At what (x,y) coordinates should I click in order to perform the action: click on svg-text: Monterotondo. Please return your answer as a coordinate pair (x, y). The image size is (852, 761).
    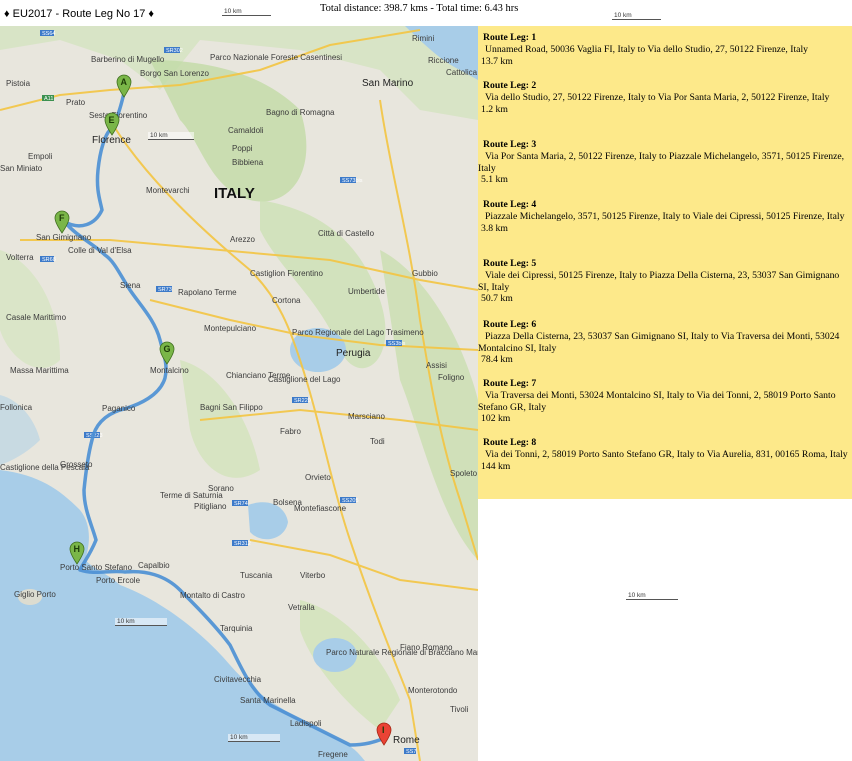
    Looking at the image, I should click on (433, 690).